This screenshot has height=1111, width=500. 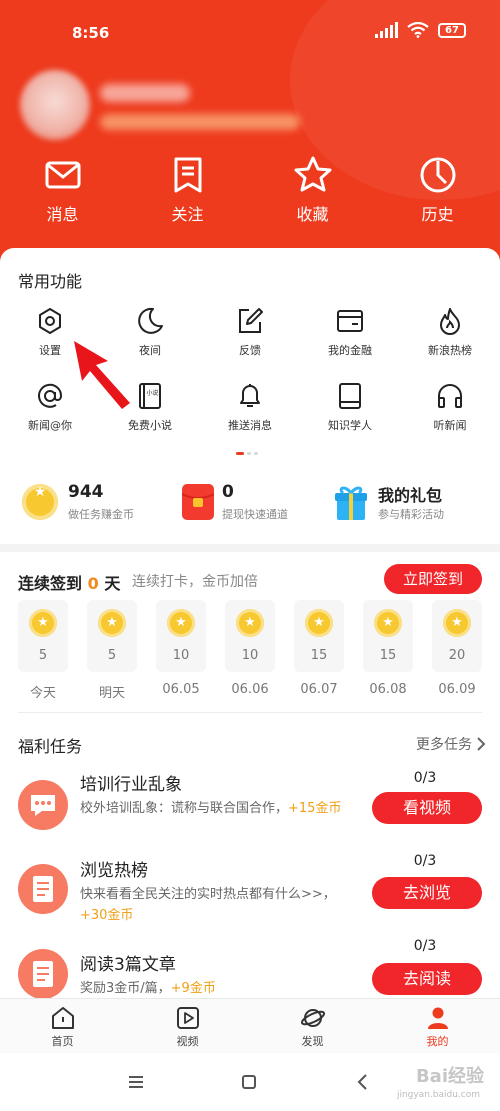 I want to click on status-time: 8:56, so click(x=91, y=33).